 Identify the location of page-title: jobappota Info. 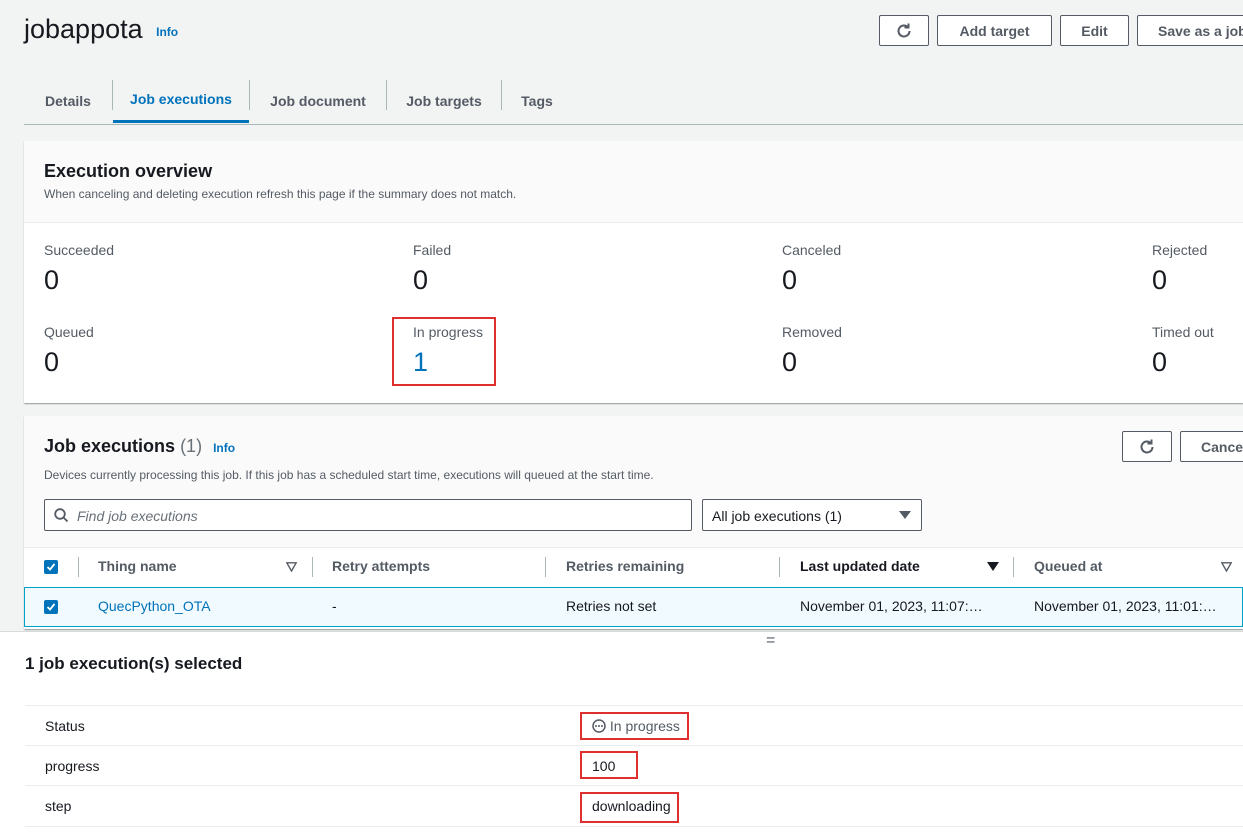
(101, 29).